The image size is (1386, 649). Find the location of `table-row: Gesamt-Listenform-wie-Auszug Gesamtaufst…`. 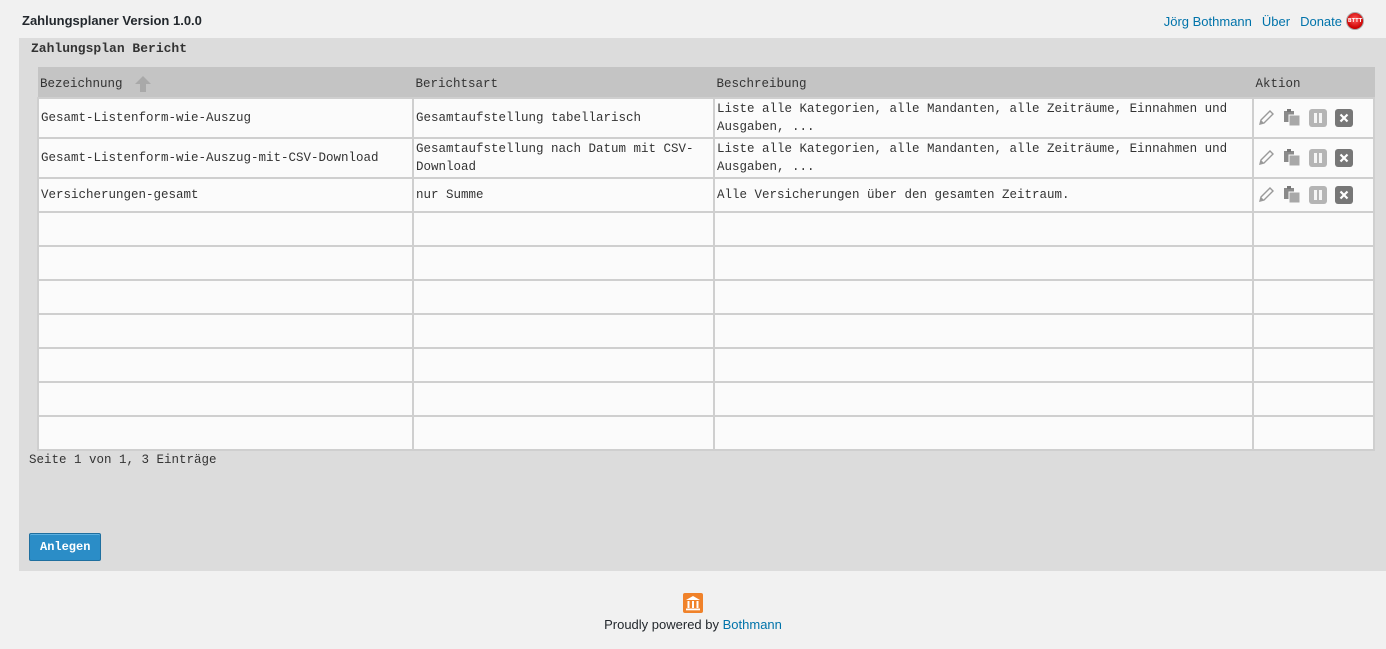

table-row: Gesamt-Listenform-wie-Auszug Gesamtaufst… is located at coordinates (706, 118).